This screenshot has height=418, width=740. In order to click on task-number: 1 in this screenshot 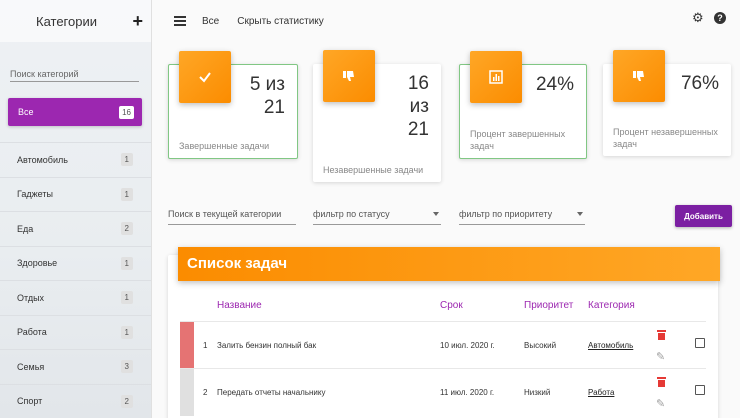, I will do `click(205, 345)`.